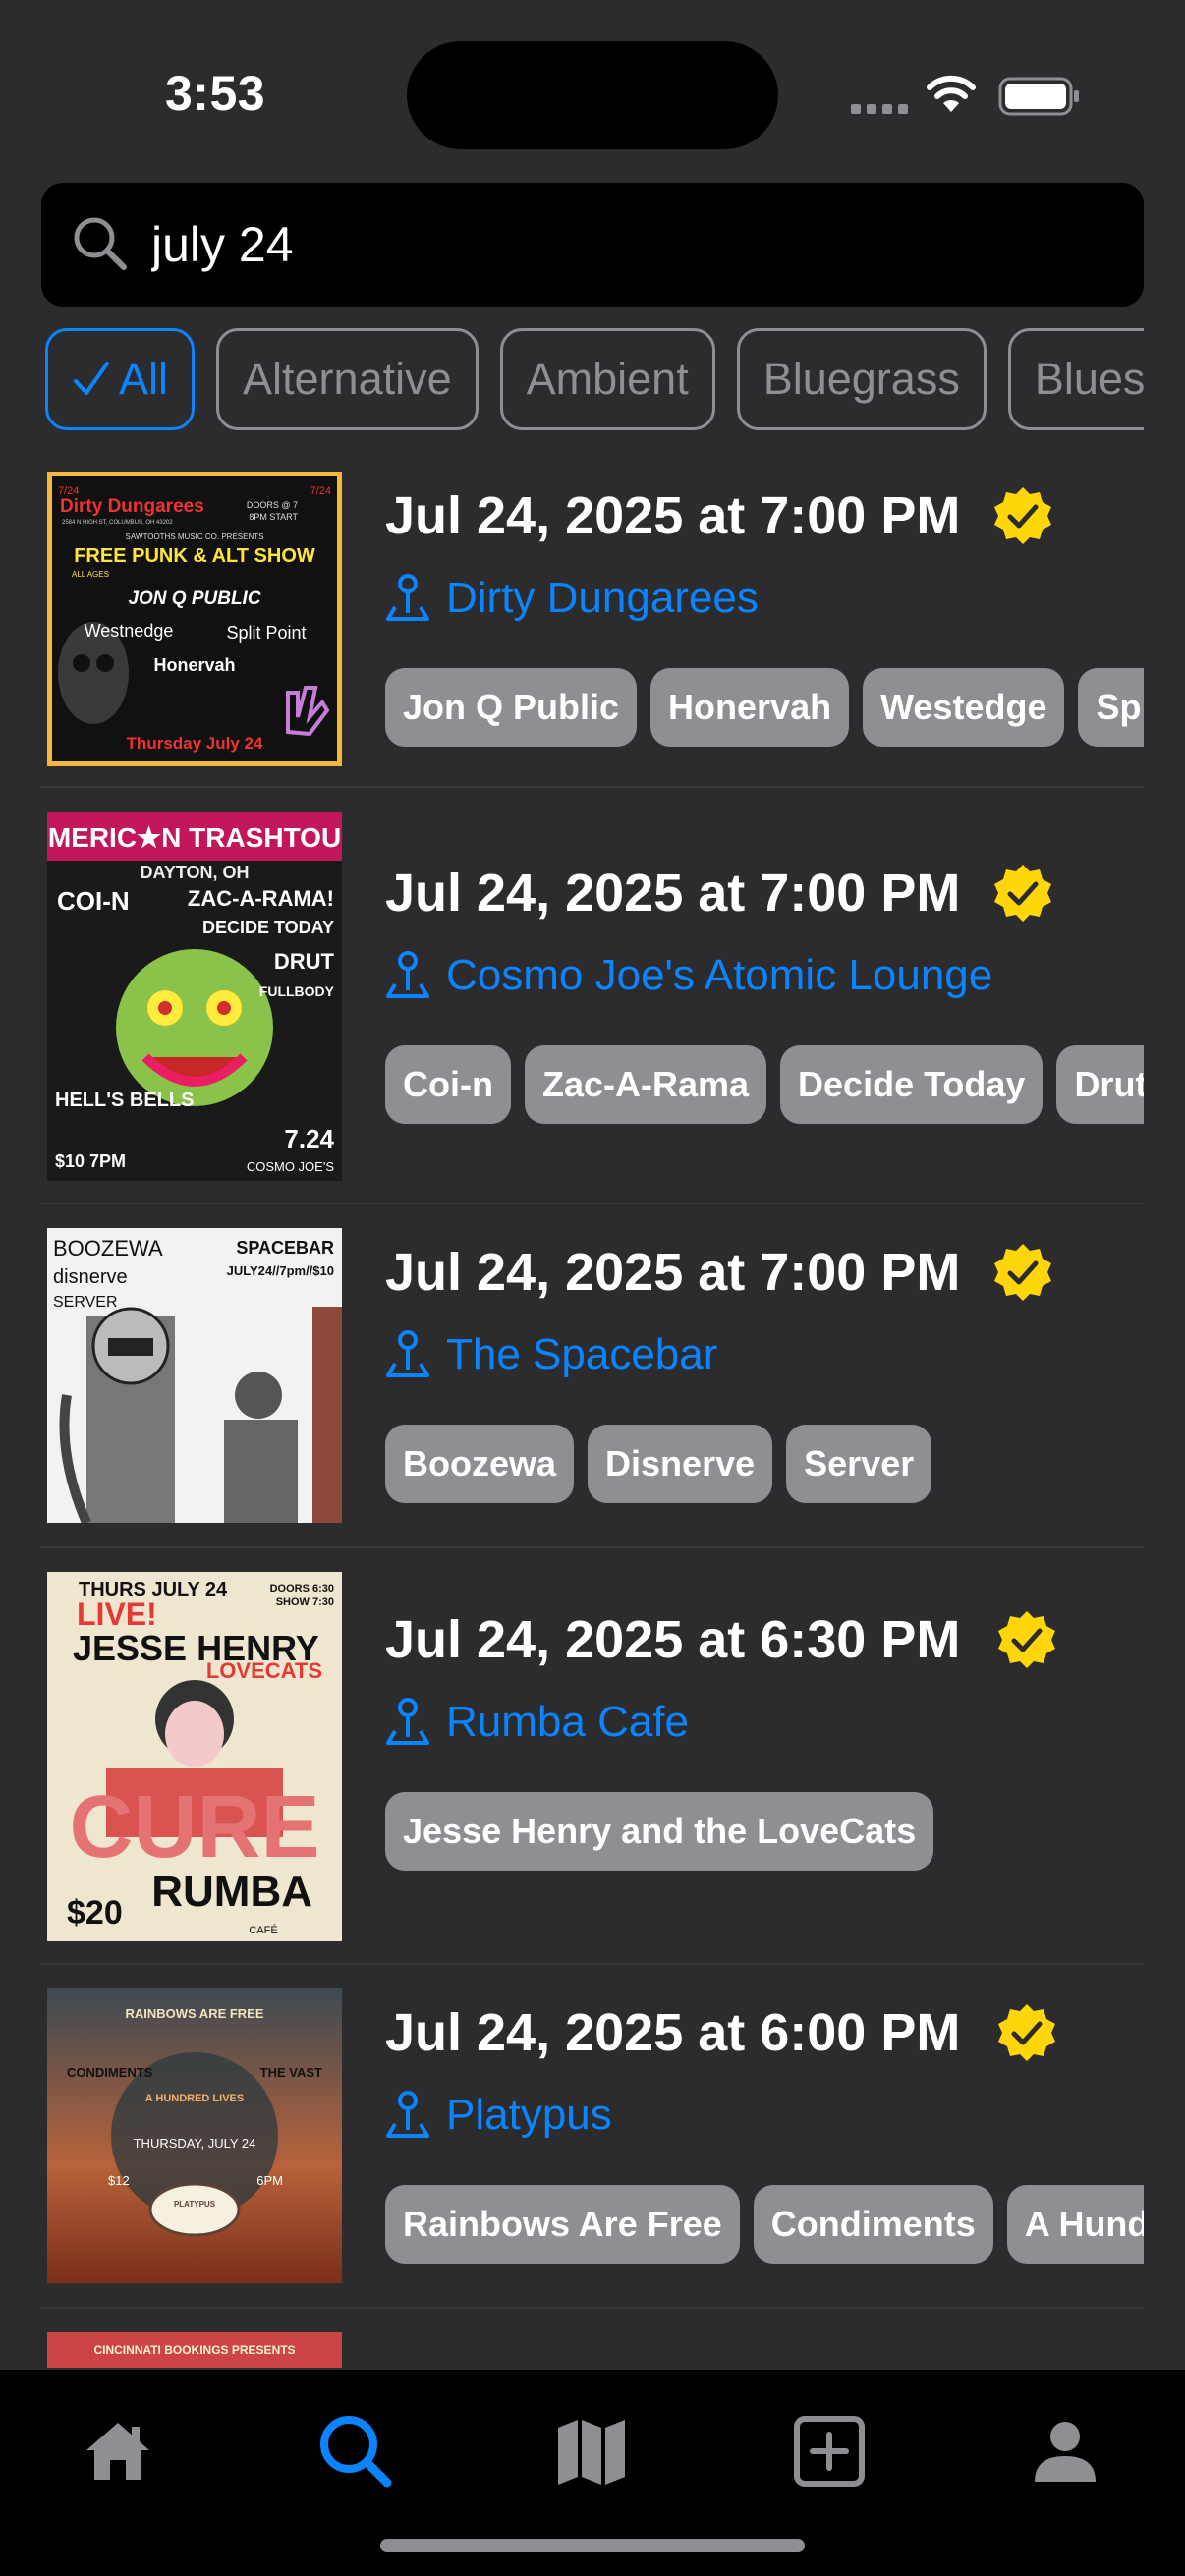 The width and height of the screenshot is (1185, 2576). I want to click on svg-text: 7.24, so click(309, 1138).